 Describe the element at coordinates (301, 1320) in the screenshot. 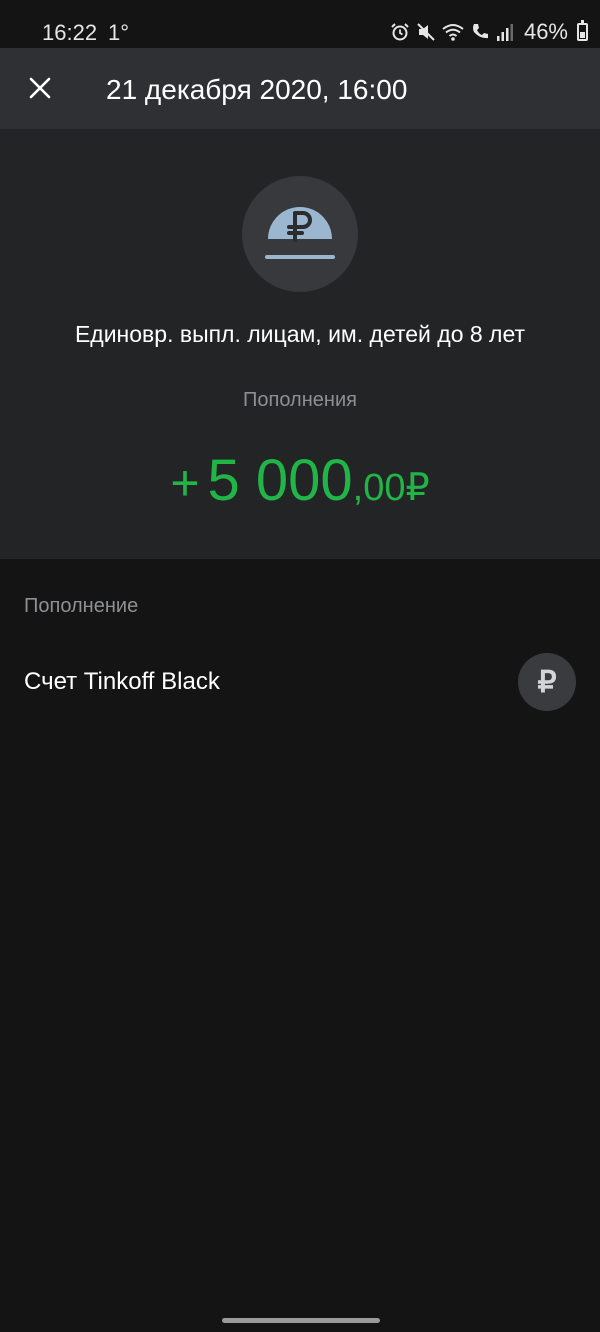

I see `home-indicator` at that location.